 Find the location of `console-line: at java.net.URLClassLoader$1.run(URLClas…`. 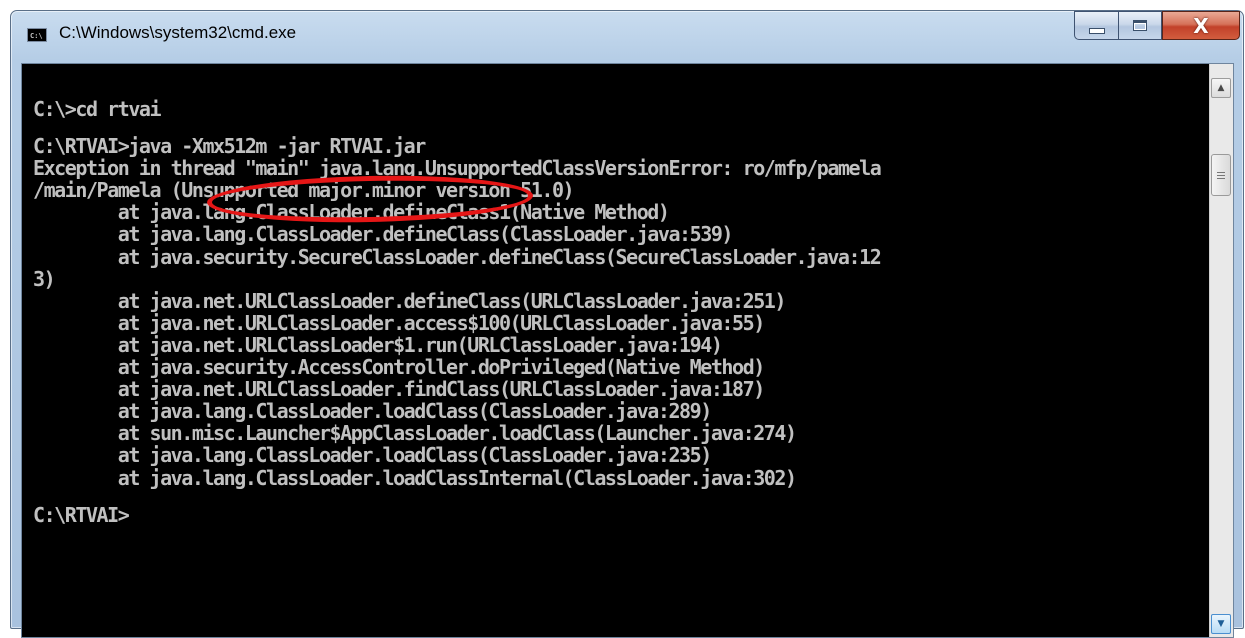

console-line: at java.net.URLClassLoader$1.run(URLClas… is located at coordinates (378, 344).